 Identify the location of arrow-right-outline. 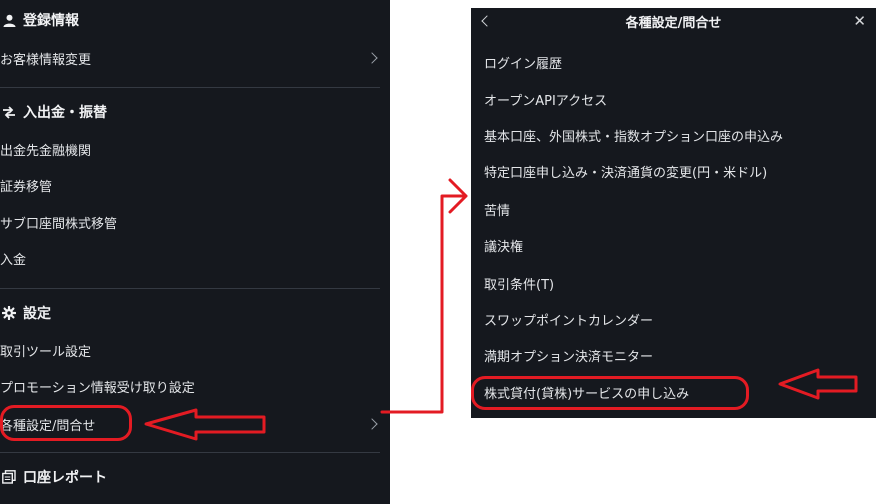
(818, 384).